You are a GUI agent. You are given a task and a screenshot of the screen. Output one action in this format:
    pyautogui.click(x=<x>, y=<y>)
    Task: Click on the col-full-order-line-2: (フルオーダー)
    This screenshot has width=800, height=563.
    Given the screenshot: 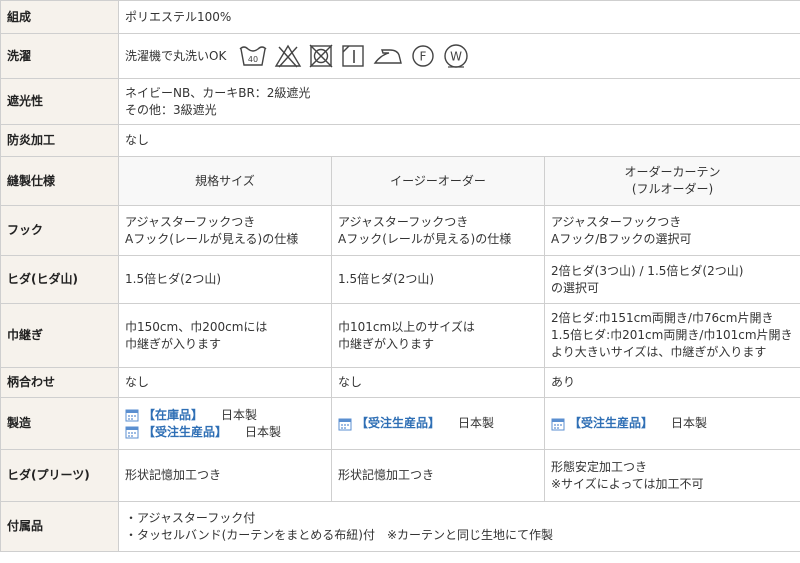 What is the action you would take?
    pyautogui.click(x=672, y=189)
    